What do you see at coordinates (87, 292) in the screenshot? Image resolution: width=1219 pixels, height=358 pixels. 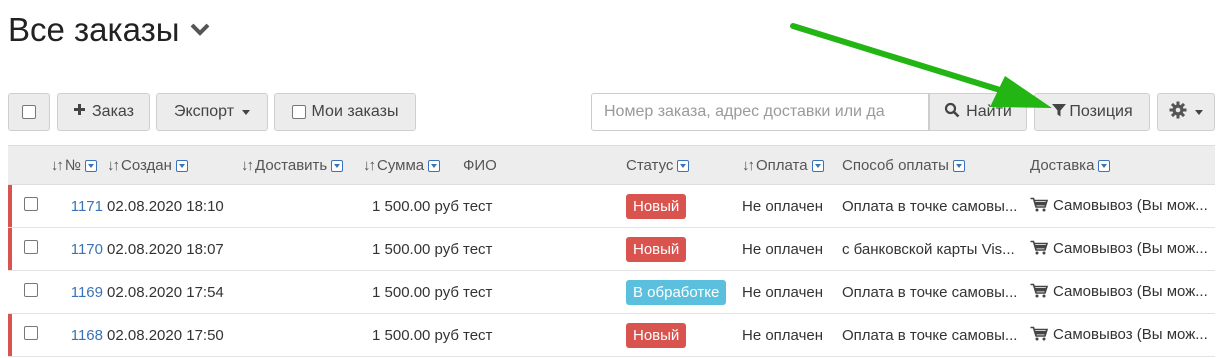 I see `order-number-link: 1169` at bounding box center [87, 292].